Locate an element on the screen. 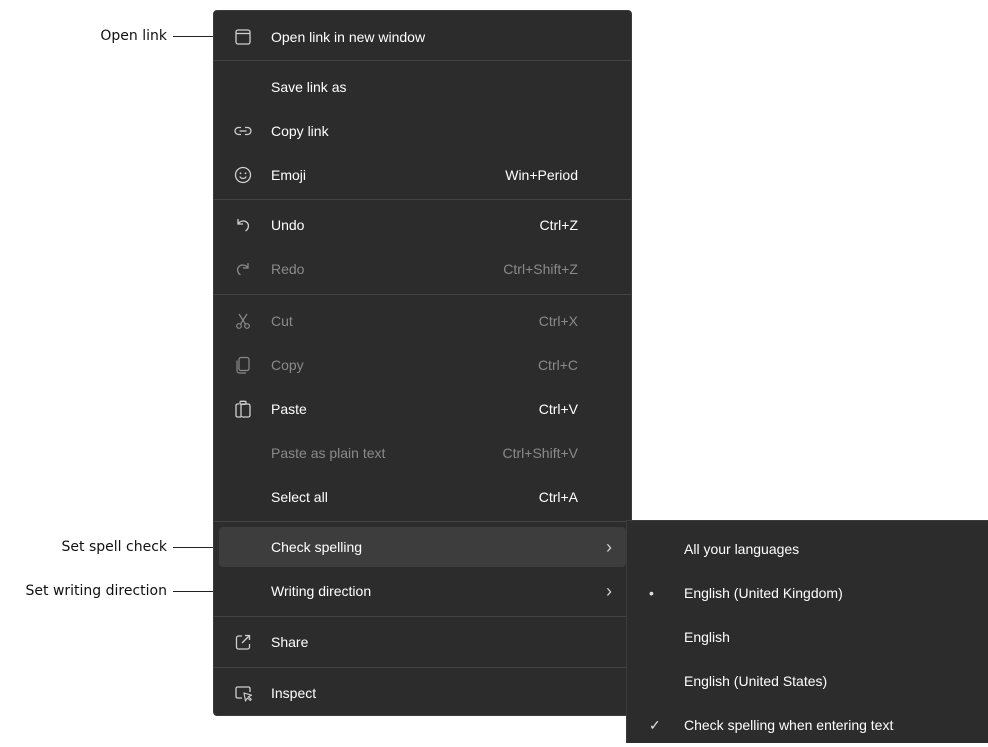  menu-item-redo: Redo Ctrl+Shift+Z is located at coordinates (422, 269).